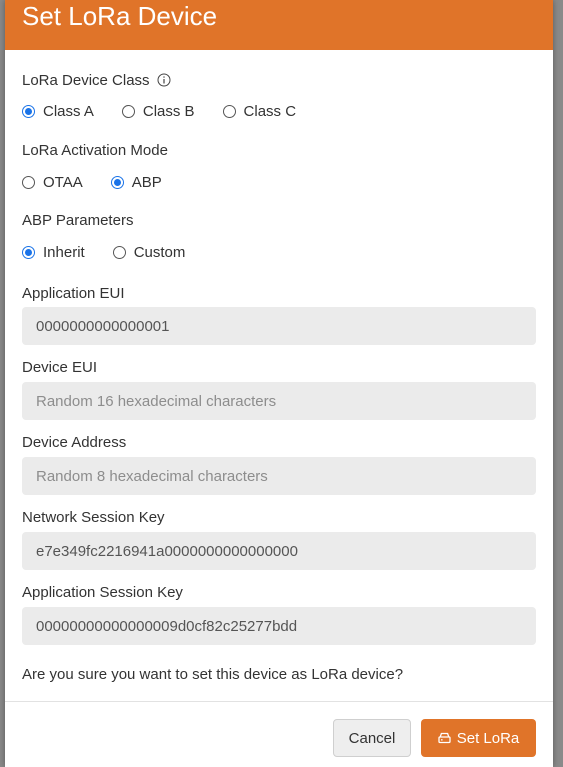  I want to click on radio-custom: Custom, so click(149, 252).